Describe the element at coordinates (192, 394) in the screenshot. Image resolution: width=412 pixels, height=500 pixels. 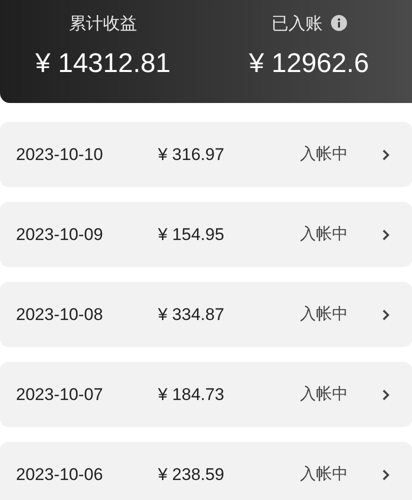
I see `record-amount: ¥ 184.73` at that location.